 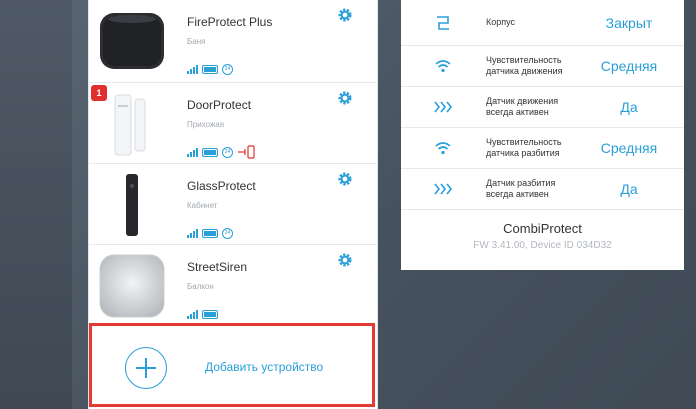 What do you see at coordinates (524, 65) in the screenshot?
I see `setting-label: Чувствительность датчика движения` at bounding box center [524, 65].